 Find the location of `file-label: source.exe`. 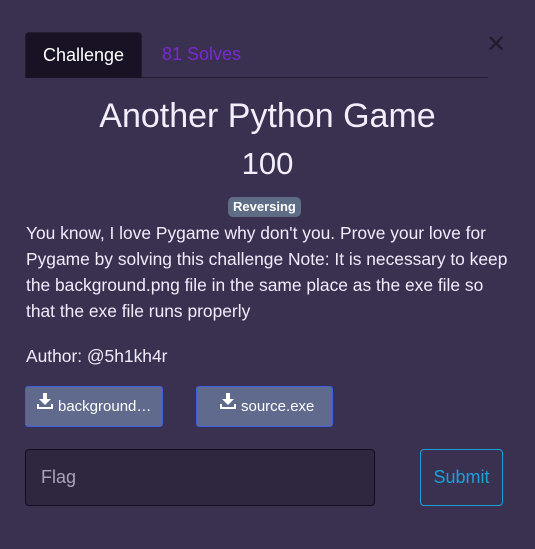

file-label: source.exe is located at coordinates (278, 406).